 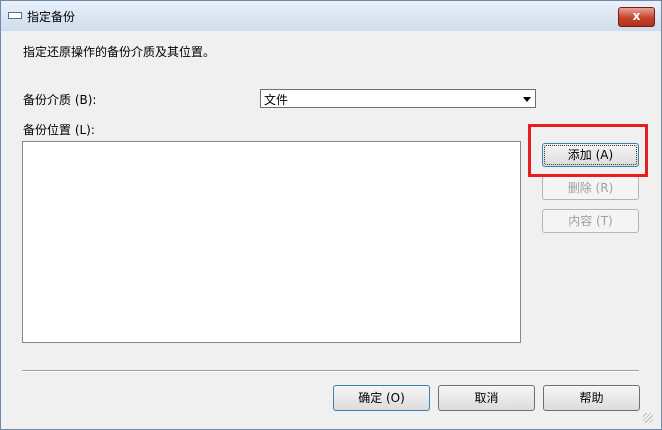 I want to click on contents-button: 内容 (T), so click(x=590, y=221).